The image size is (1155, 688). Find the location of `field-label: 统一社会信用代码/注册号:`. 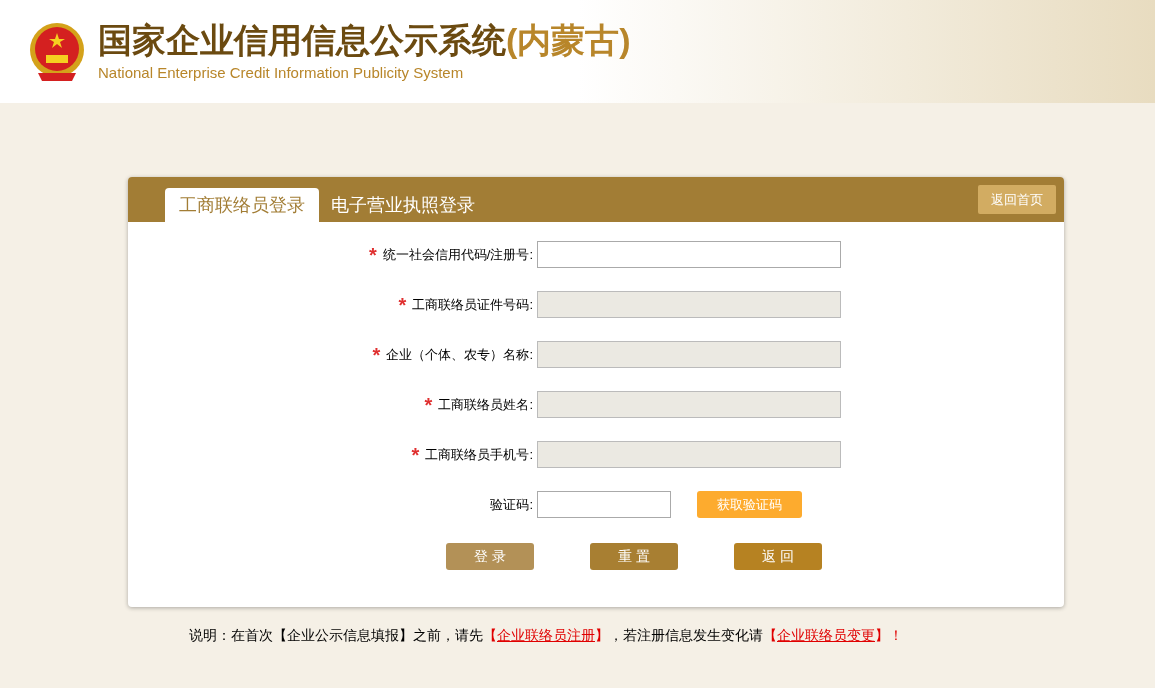

field-label: 统一社会信用代码/注册号: is located at coordinates (457, 254).